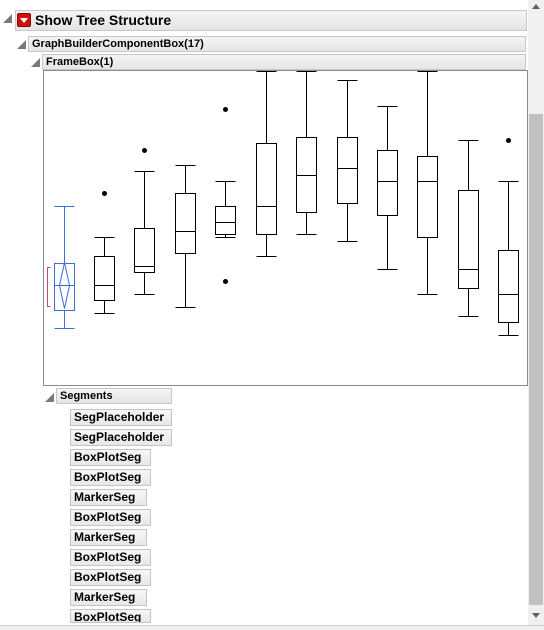 The width and height of the screenshot is (544, 630). I want to click on page-title: Show Tree Structure, so click(103, 20).